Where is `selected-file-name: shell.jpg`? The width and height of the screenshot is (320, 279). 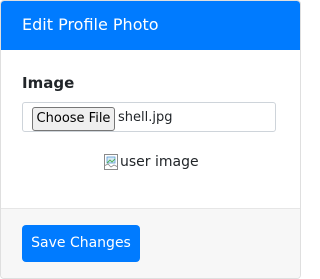
selected-file-name: shell.jpg is located at coordinates (145, 117).